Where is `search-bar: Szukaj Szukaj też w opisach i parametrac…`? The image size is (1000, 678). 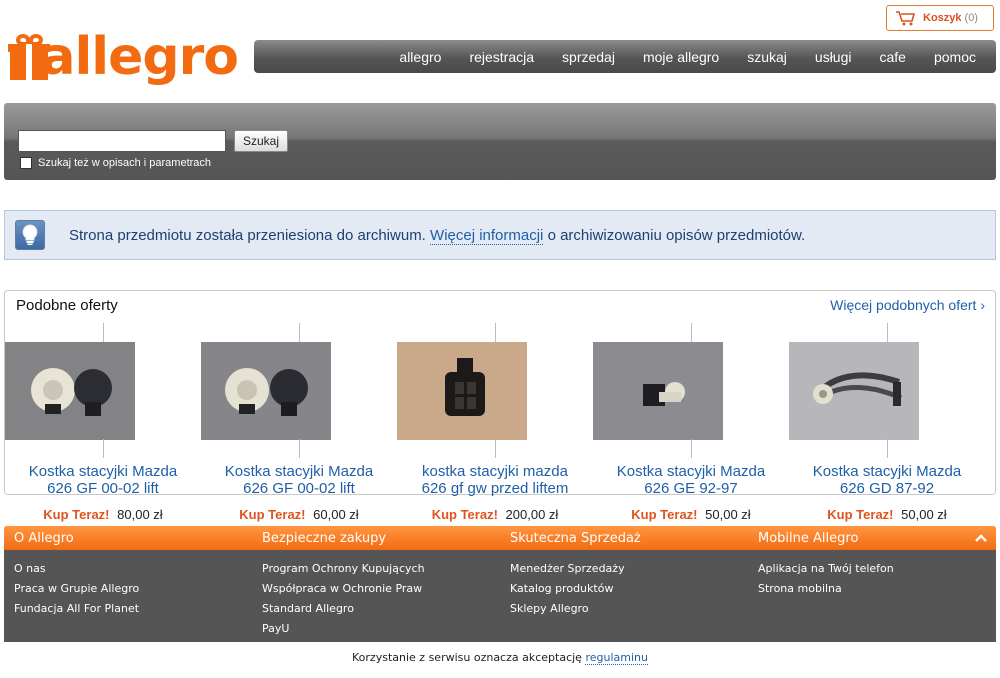 search-bar: Szukaj Szukaj też w opisach i parametrac… is located at coordinates (500, 141).